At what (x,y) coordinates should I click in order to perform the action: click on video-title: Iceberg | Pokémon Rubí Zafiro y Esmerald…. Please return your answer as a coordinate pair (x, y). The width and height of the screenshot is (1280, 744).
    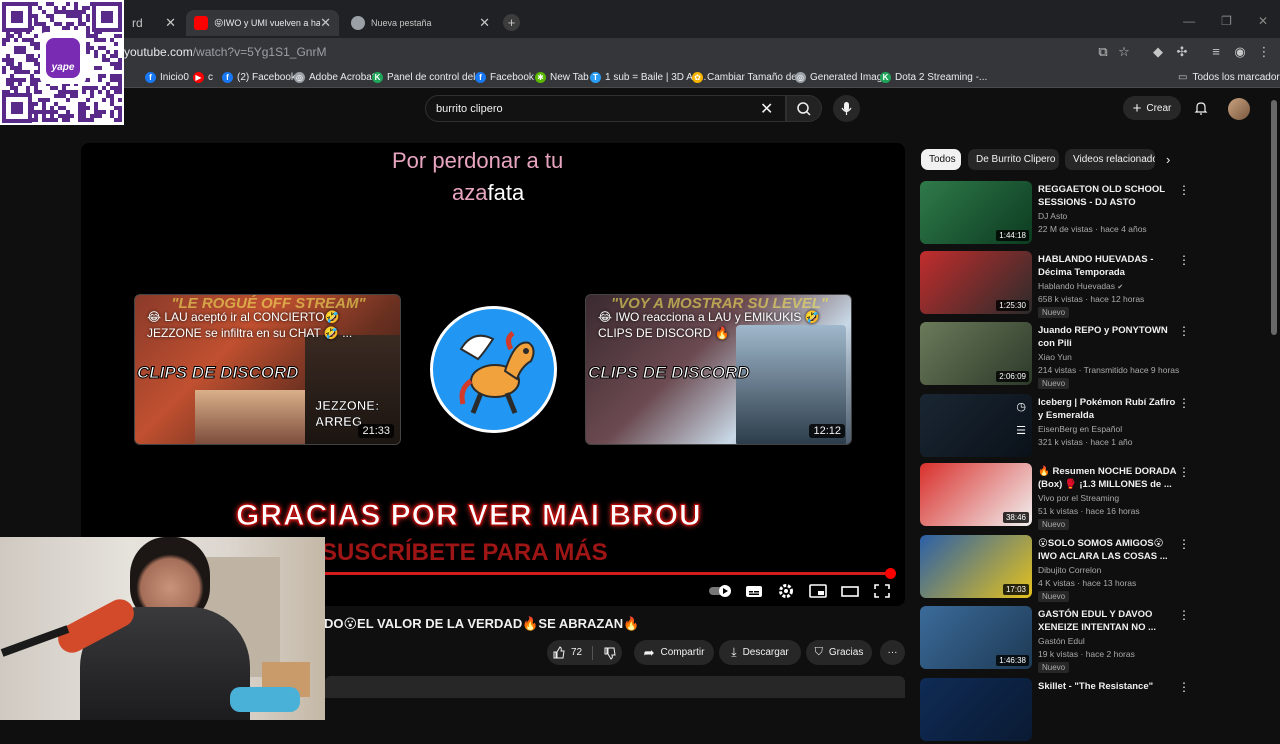
    Looking at the image, I should click on (1108, 409).